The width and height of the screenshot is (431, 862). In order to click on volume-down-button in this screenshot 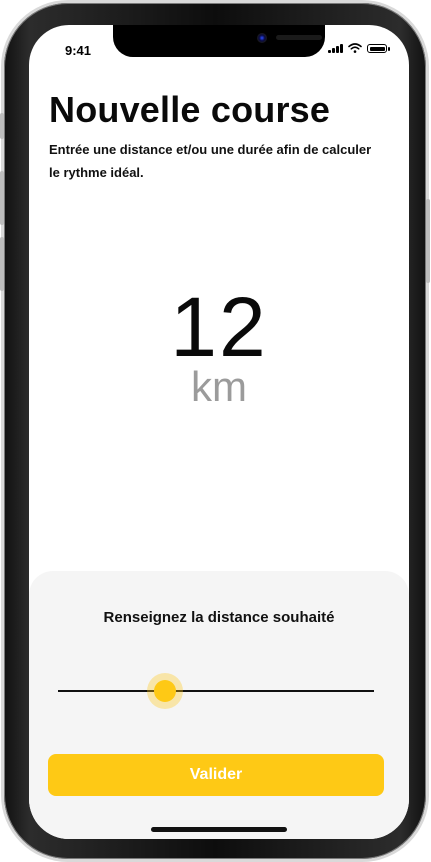, I will do `click(2, 264)`.